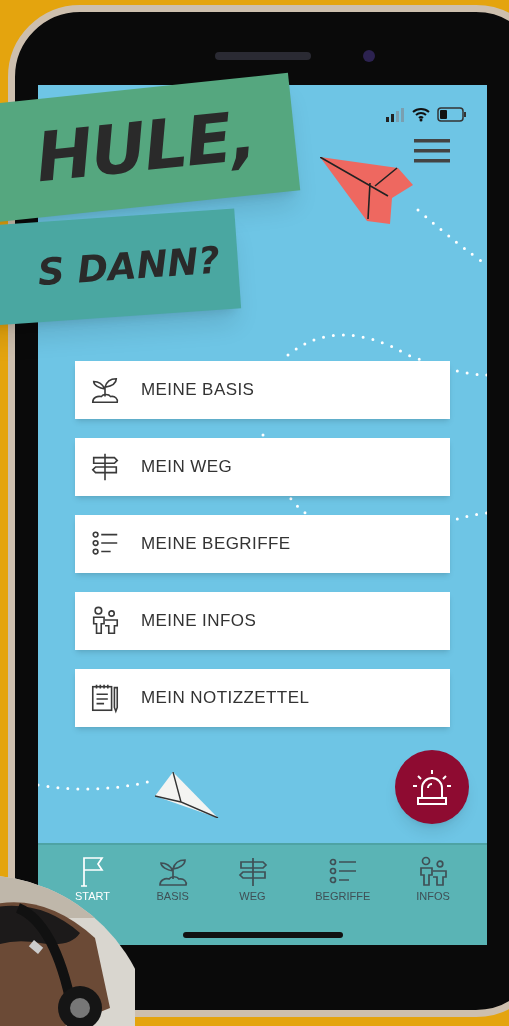 The height and width of the screenshot is (1026, 509). I want to click on signpost-icon, so click(105, 467).